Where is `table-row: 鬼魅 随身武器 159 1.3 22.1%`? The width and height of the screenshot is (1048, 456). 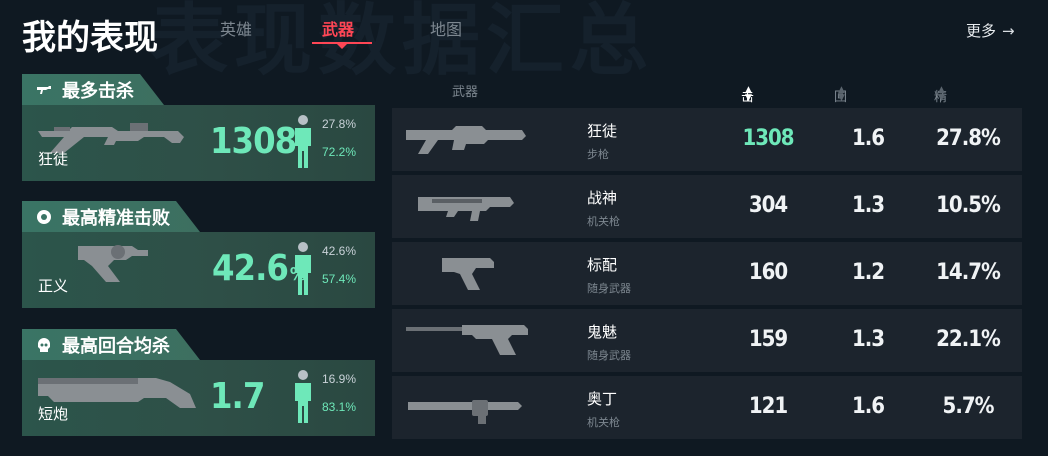
table-row: 鬼魅 随身武器 159 1.3 22.1% is located at coordinates (707, 340).